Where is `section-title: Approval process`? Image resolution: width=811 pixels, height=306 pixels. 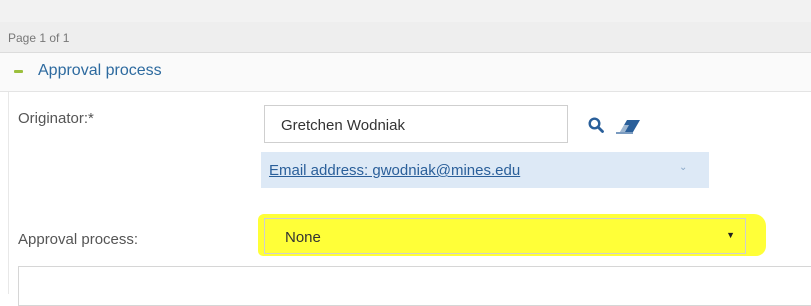
section-title: Approval process is located at coordinates (100, 71).